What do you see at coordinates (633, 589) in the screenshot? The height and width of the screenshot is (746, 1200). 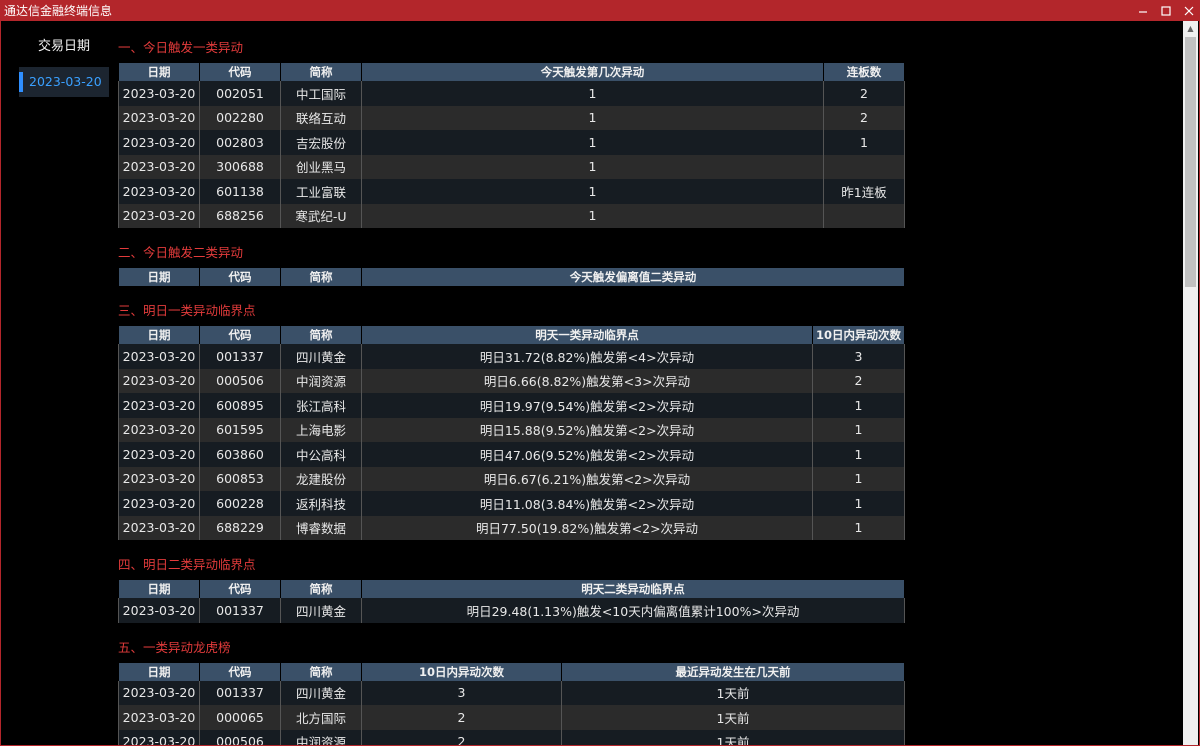 I see `column-header: 明天二类异动临界点` at bounding box center [633, 589].